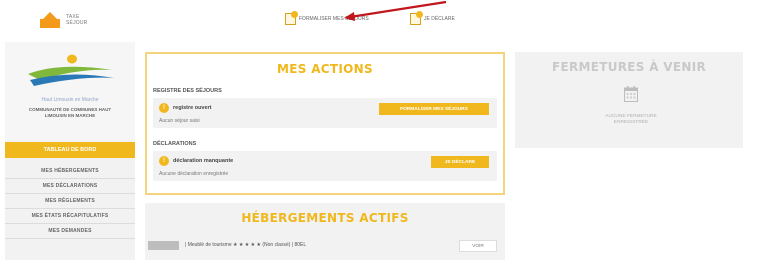 This screenshot has height=260, width=759. I want to click on fermetures-empty-message: Aucune fermeture enregistrée, so click(631, 120).